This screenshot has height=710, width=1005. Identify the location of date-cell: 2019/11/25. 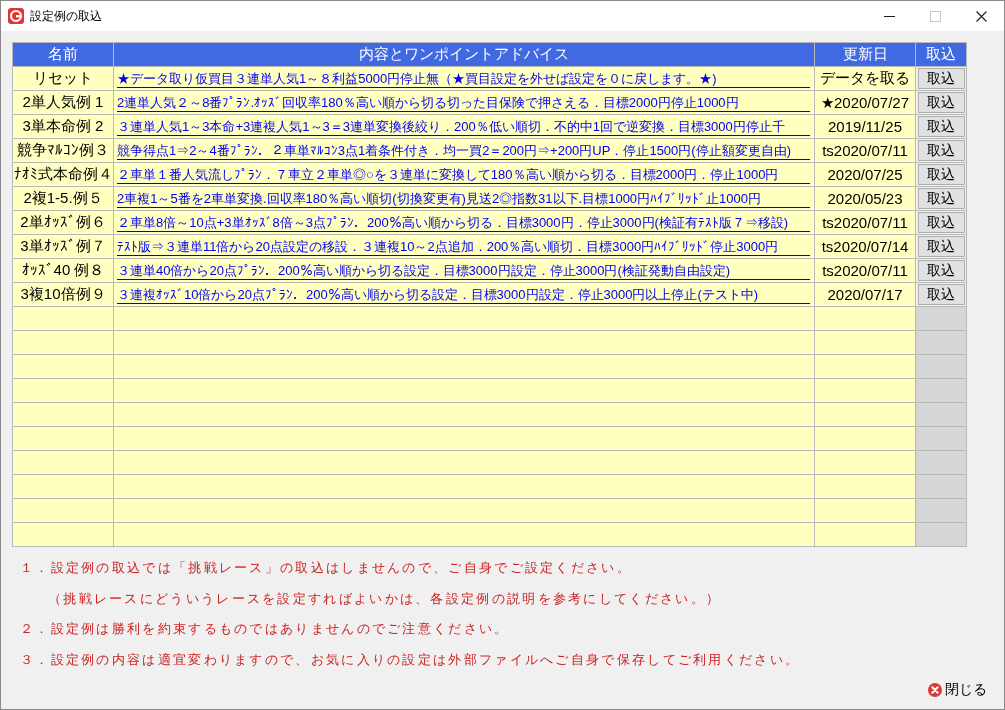
(865, 126).